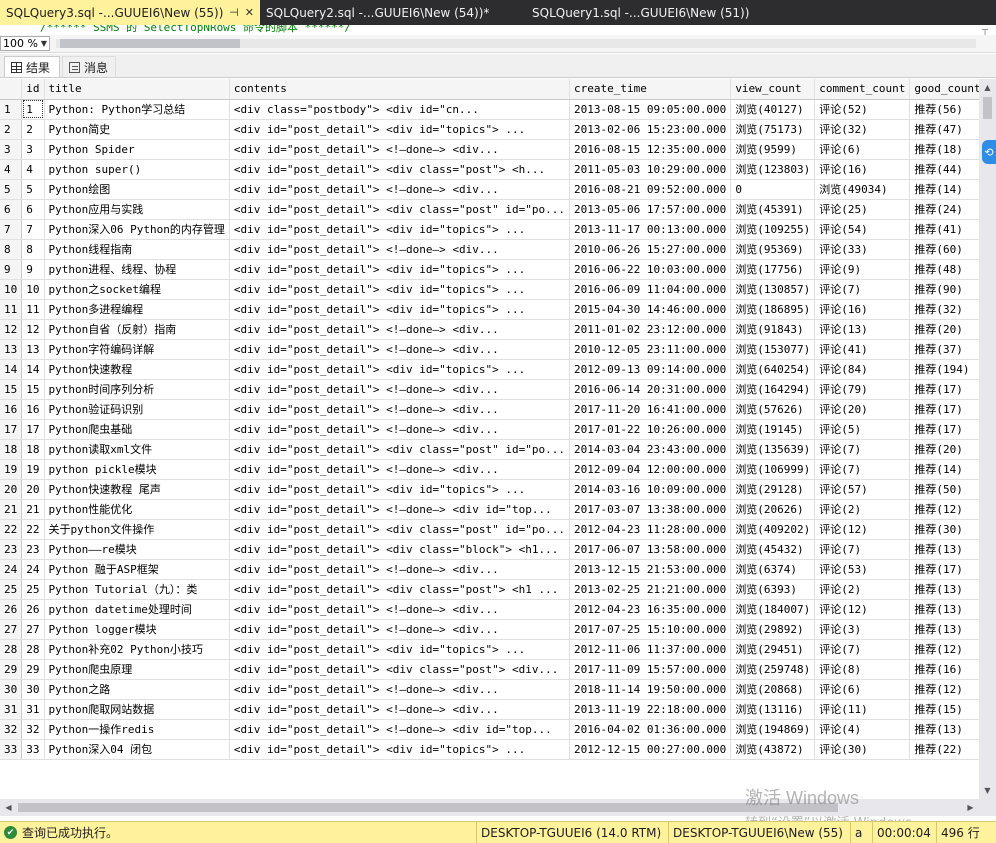 Image resolution: width=996 pixels, height=843 pixels. I want to click on cell-id: 22, so click(33, 529).